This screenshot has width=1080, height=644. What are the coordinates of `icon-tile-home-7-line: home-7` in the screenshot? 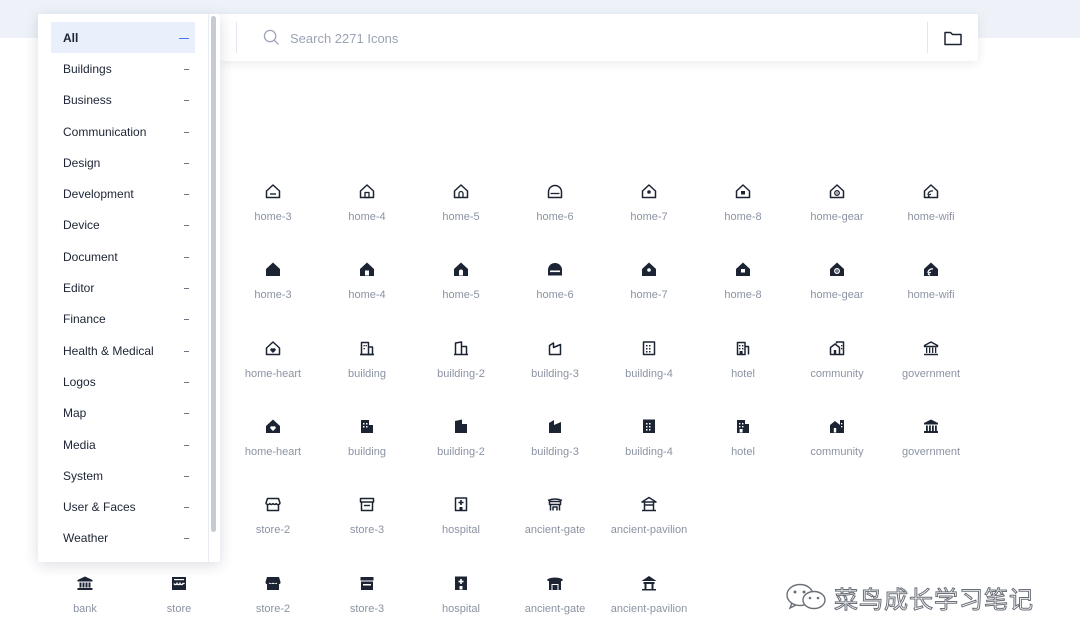 It's located at (649, 212).